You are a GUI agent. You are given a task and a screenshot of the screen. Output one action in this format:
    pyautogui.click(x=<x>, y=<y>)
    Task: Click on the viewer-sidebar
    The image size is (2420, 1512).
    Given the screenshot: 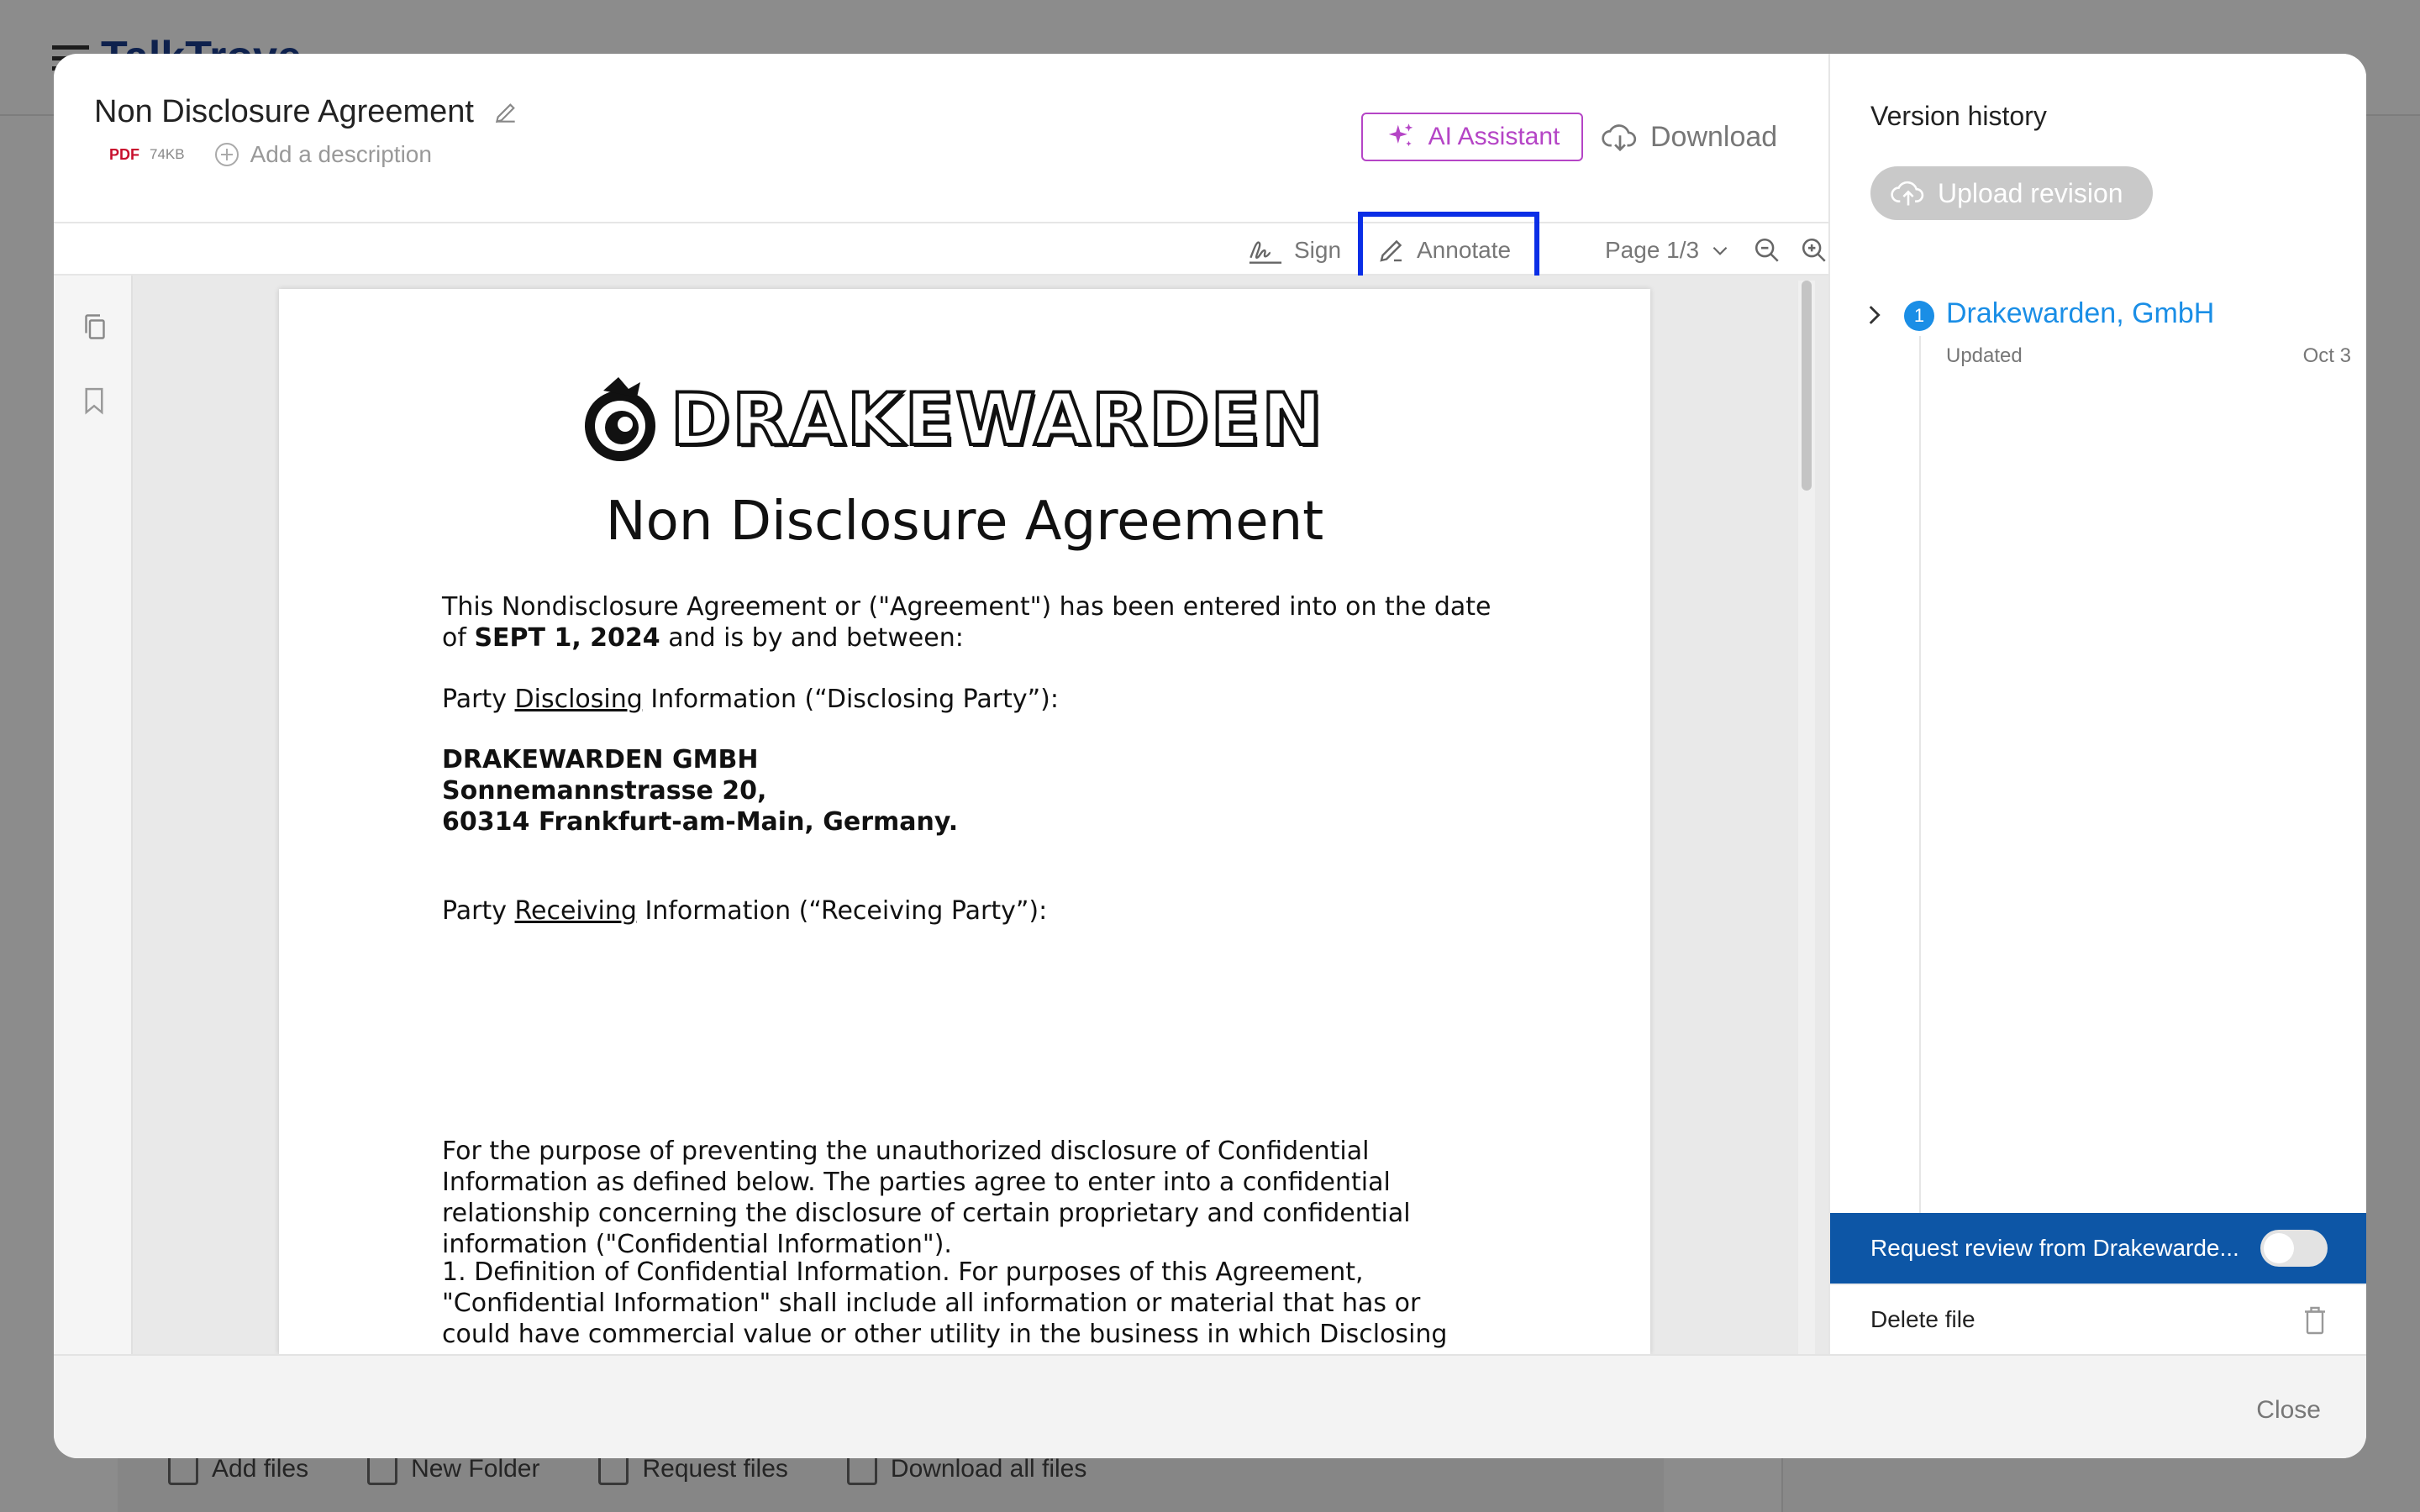 What is the action you would take?
    pyautogui.click(x=94, y=815)
    